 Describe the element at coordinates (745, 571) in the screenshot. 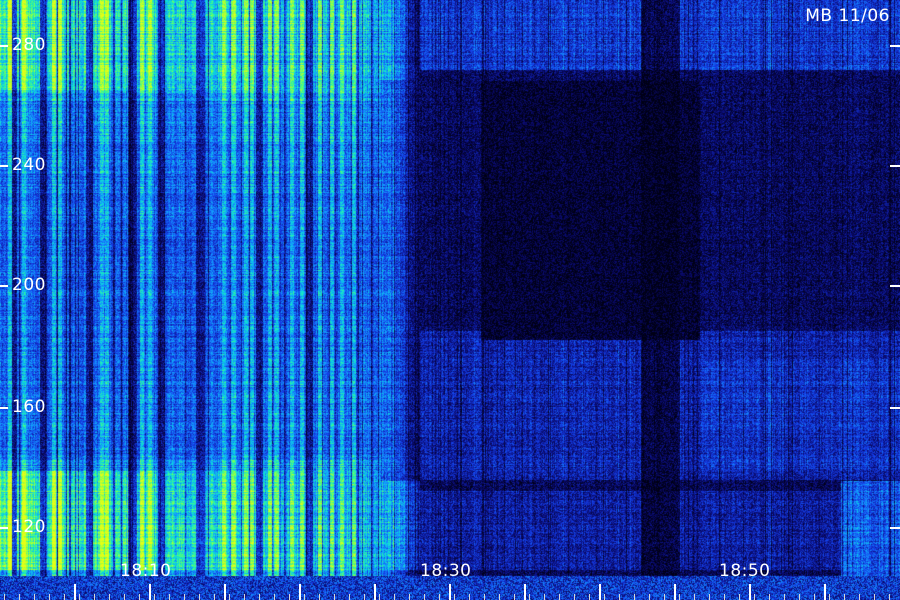

I see `x-label-1850: 18:50` at that location.